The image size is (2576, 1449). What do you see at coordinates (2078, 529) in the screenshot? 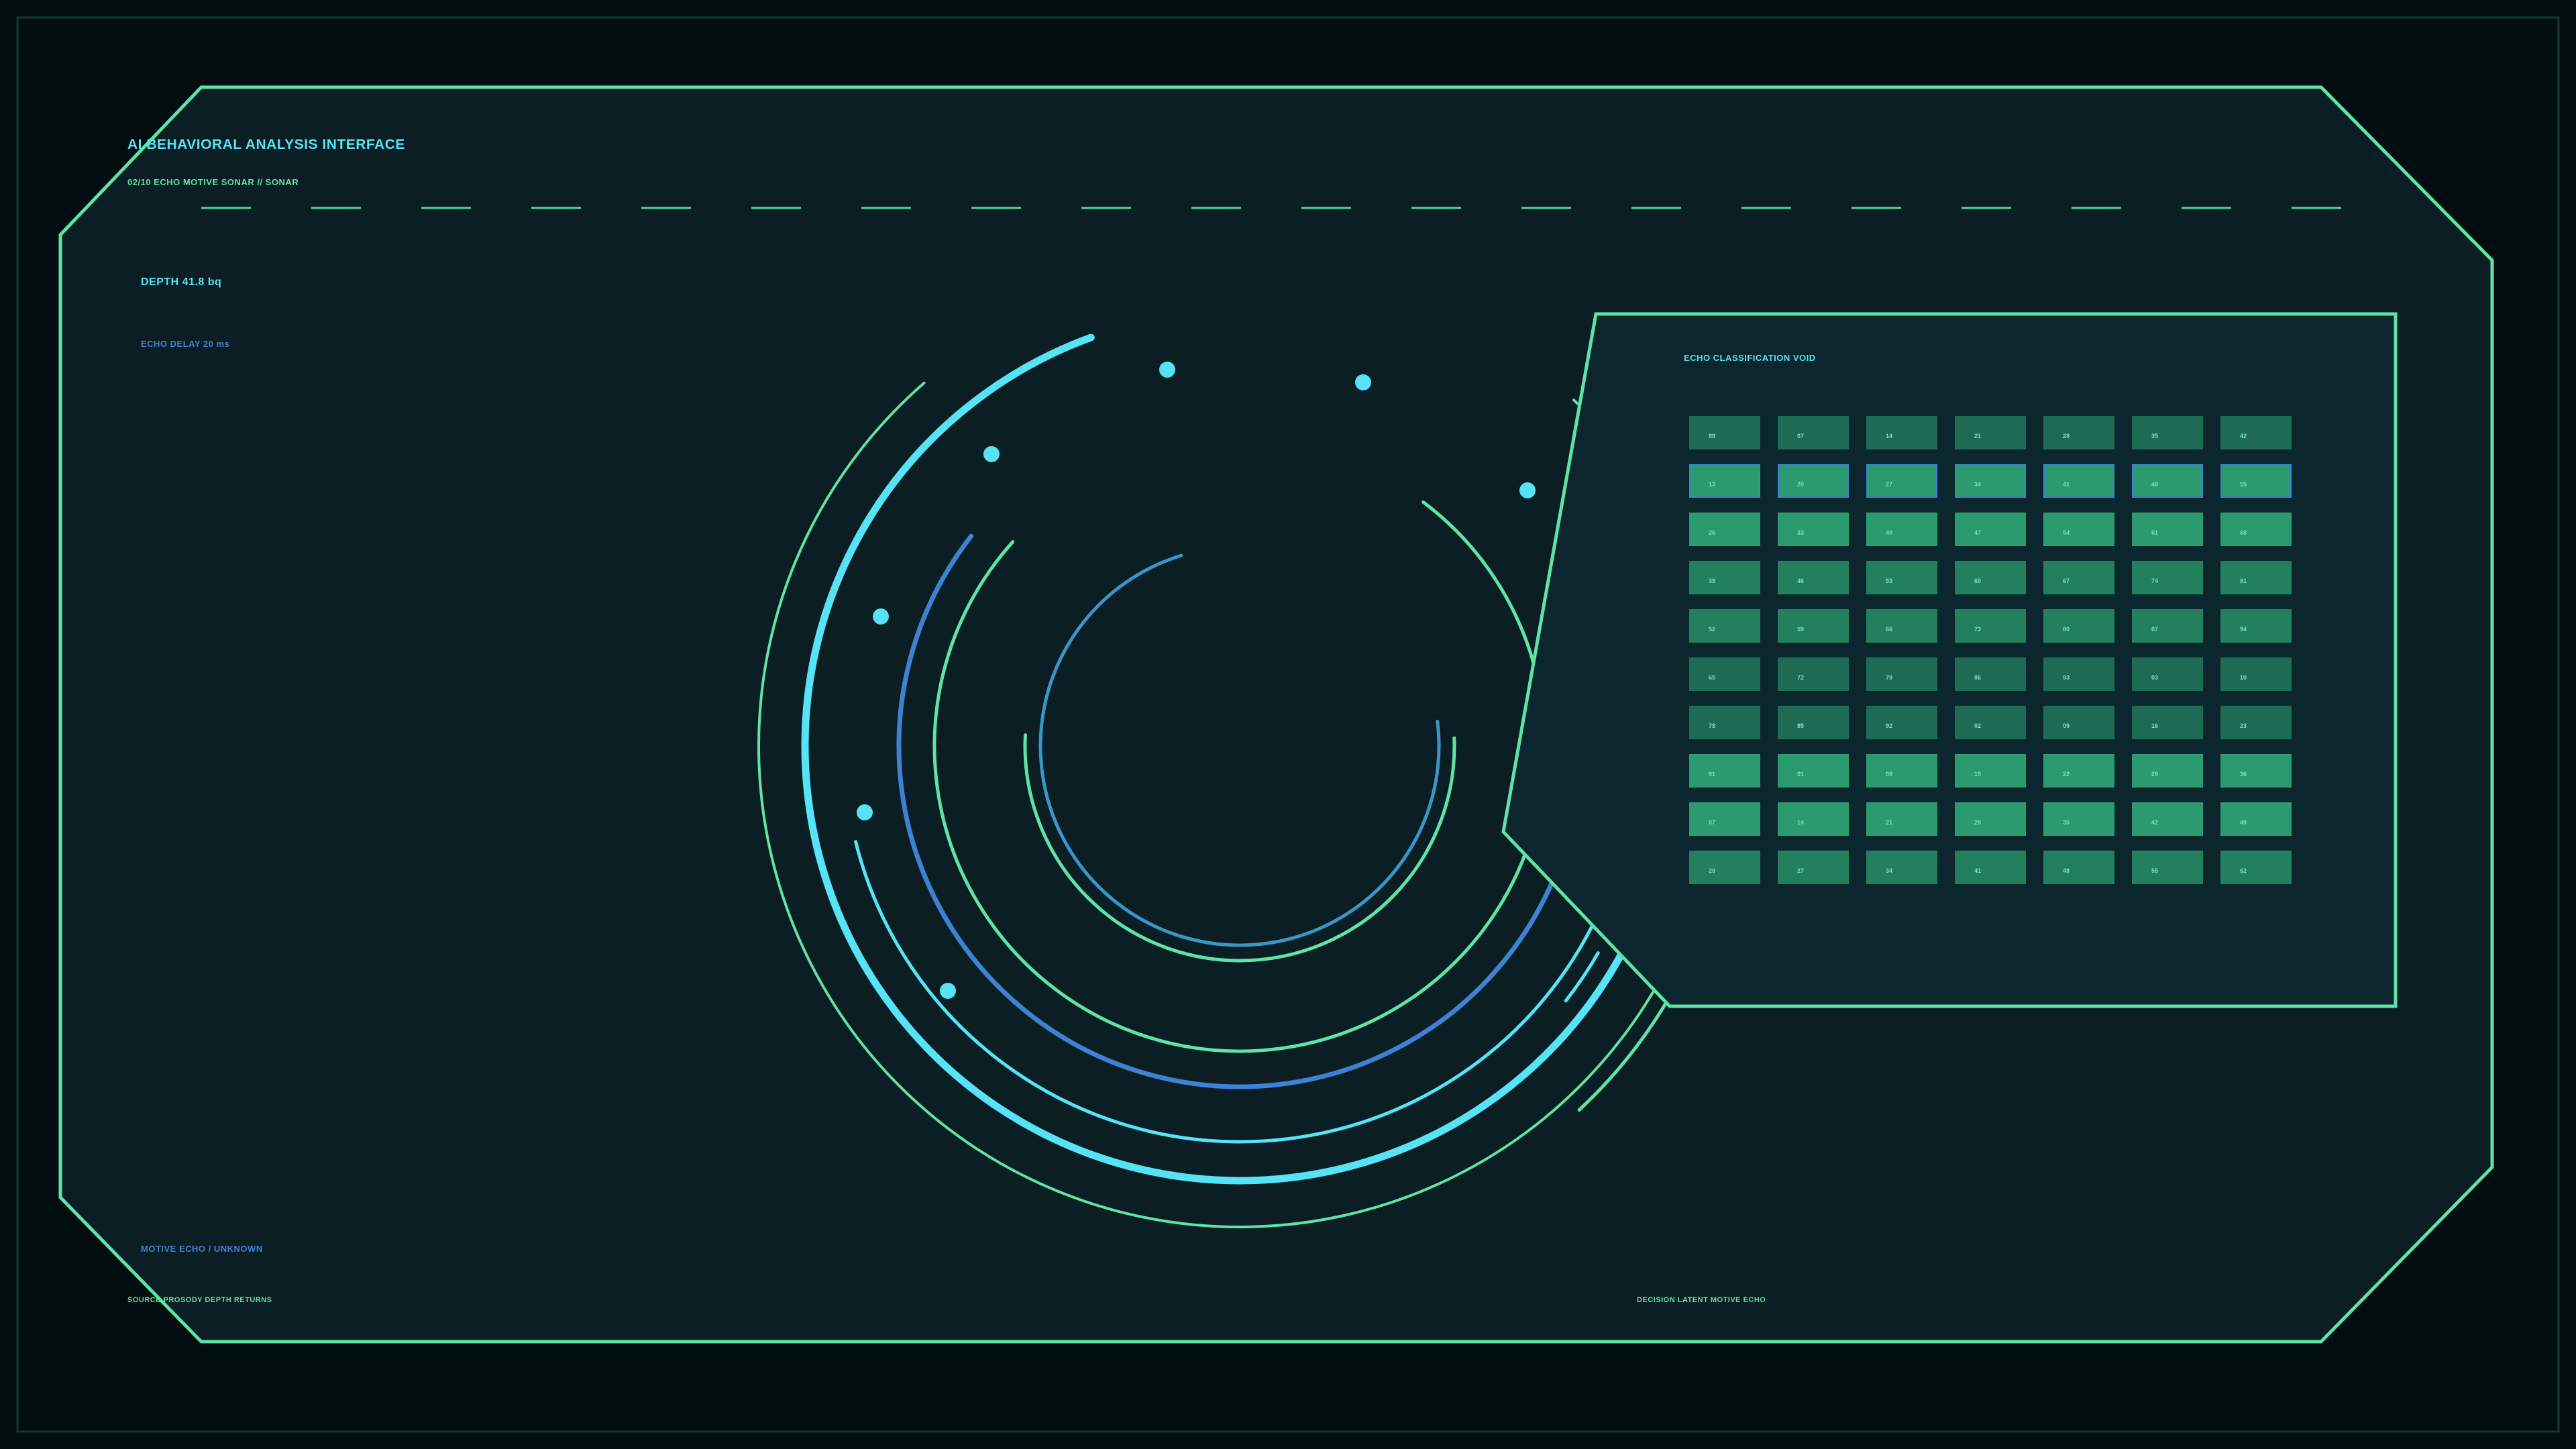
I see `grid-cell: 54` at bounding box center [2078, 529].